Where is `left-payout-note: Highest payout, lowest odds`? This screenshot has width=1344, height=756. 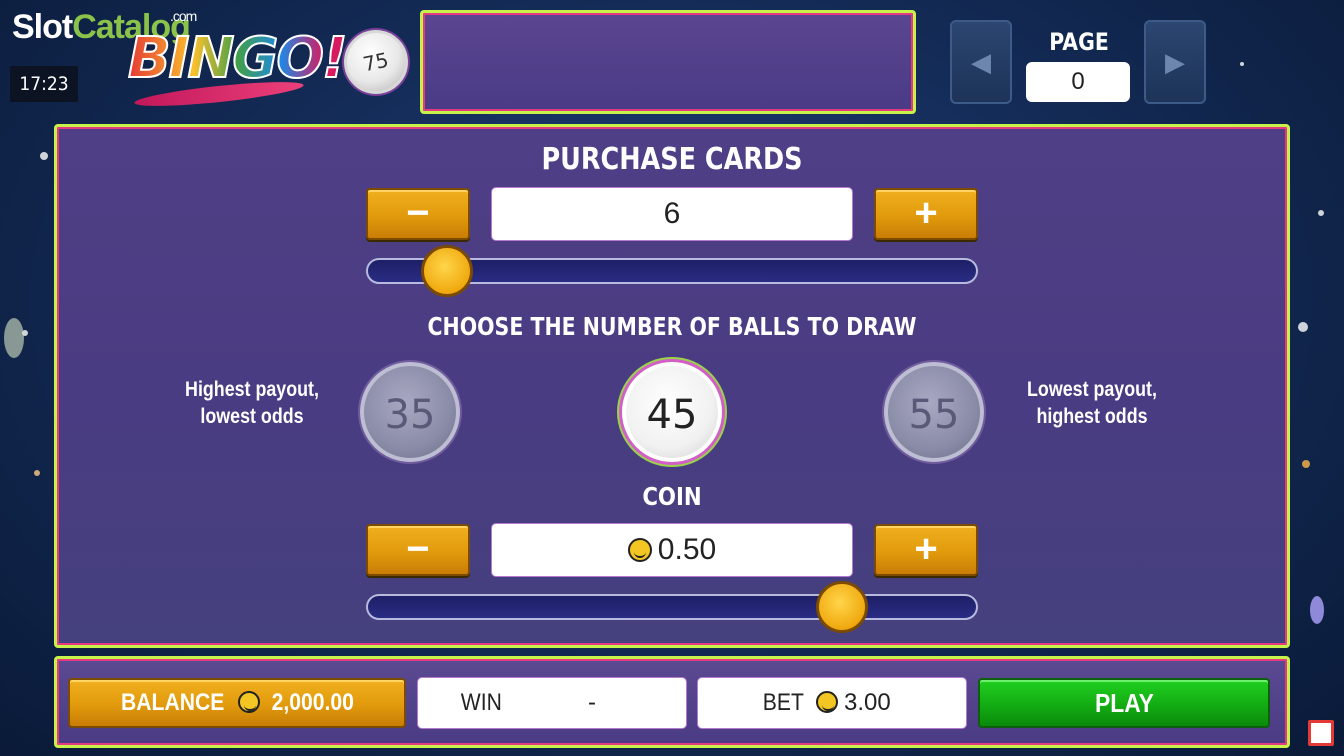 left-payout-note: Highest payout, lowest odds is located at coordinates (252, 403).